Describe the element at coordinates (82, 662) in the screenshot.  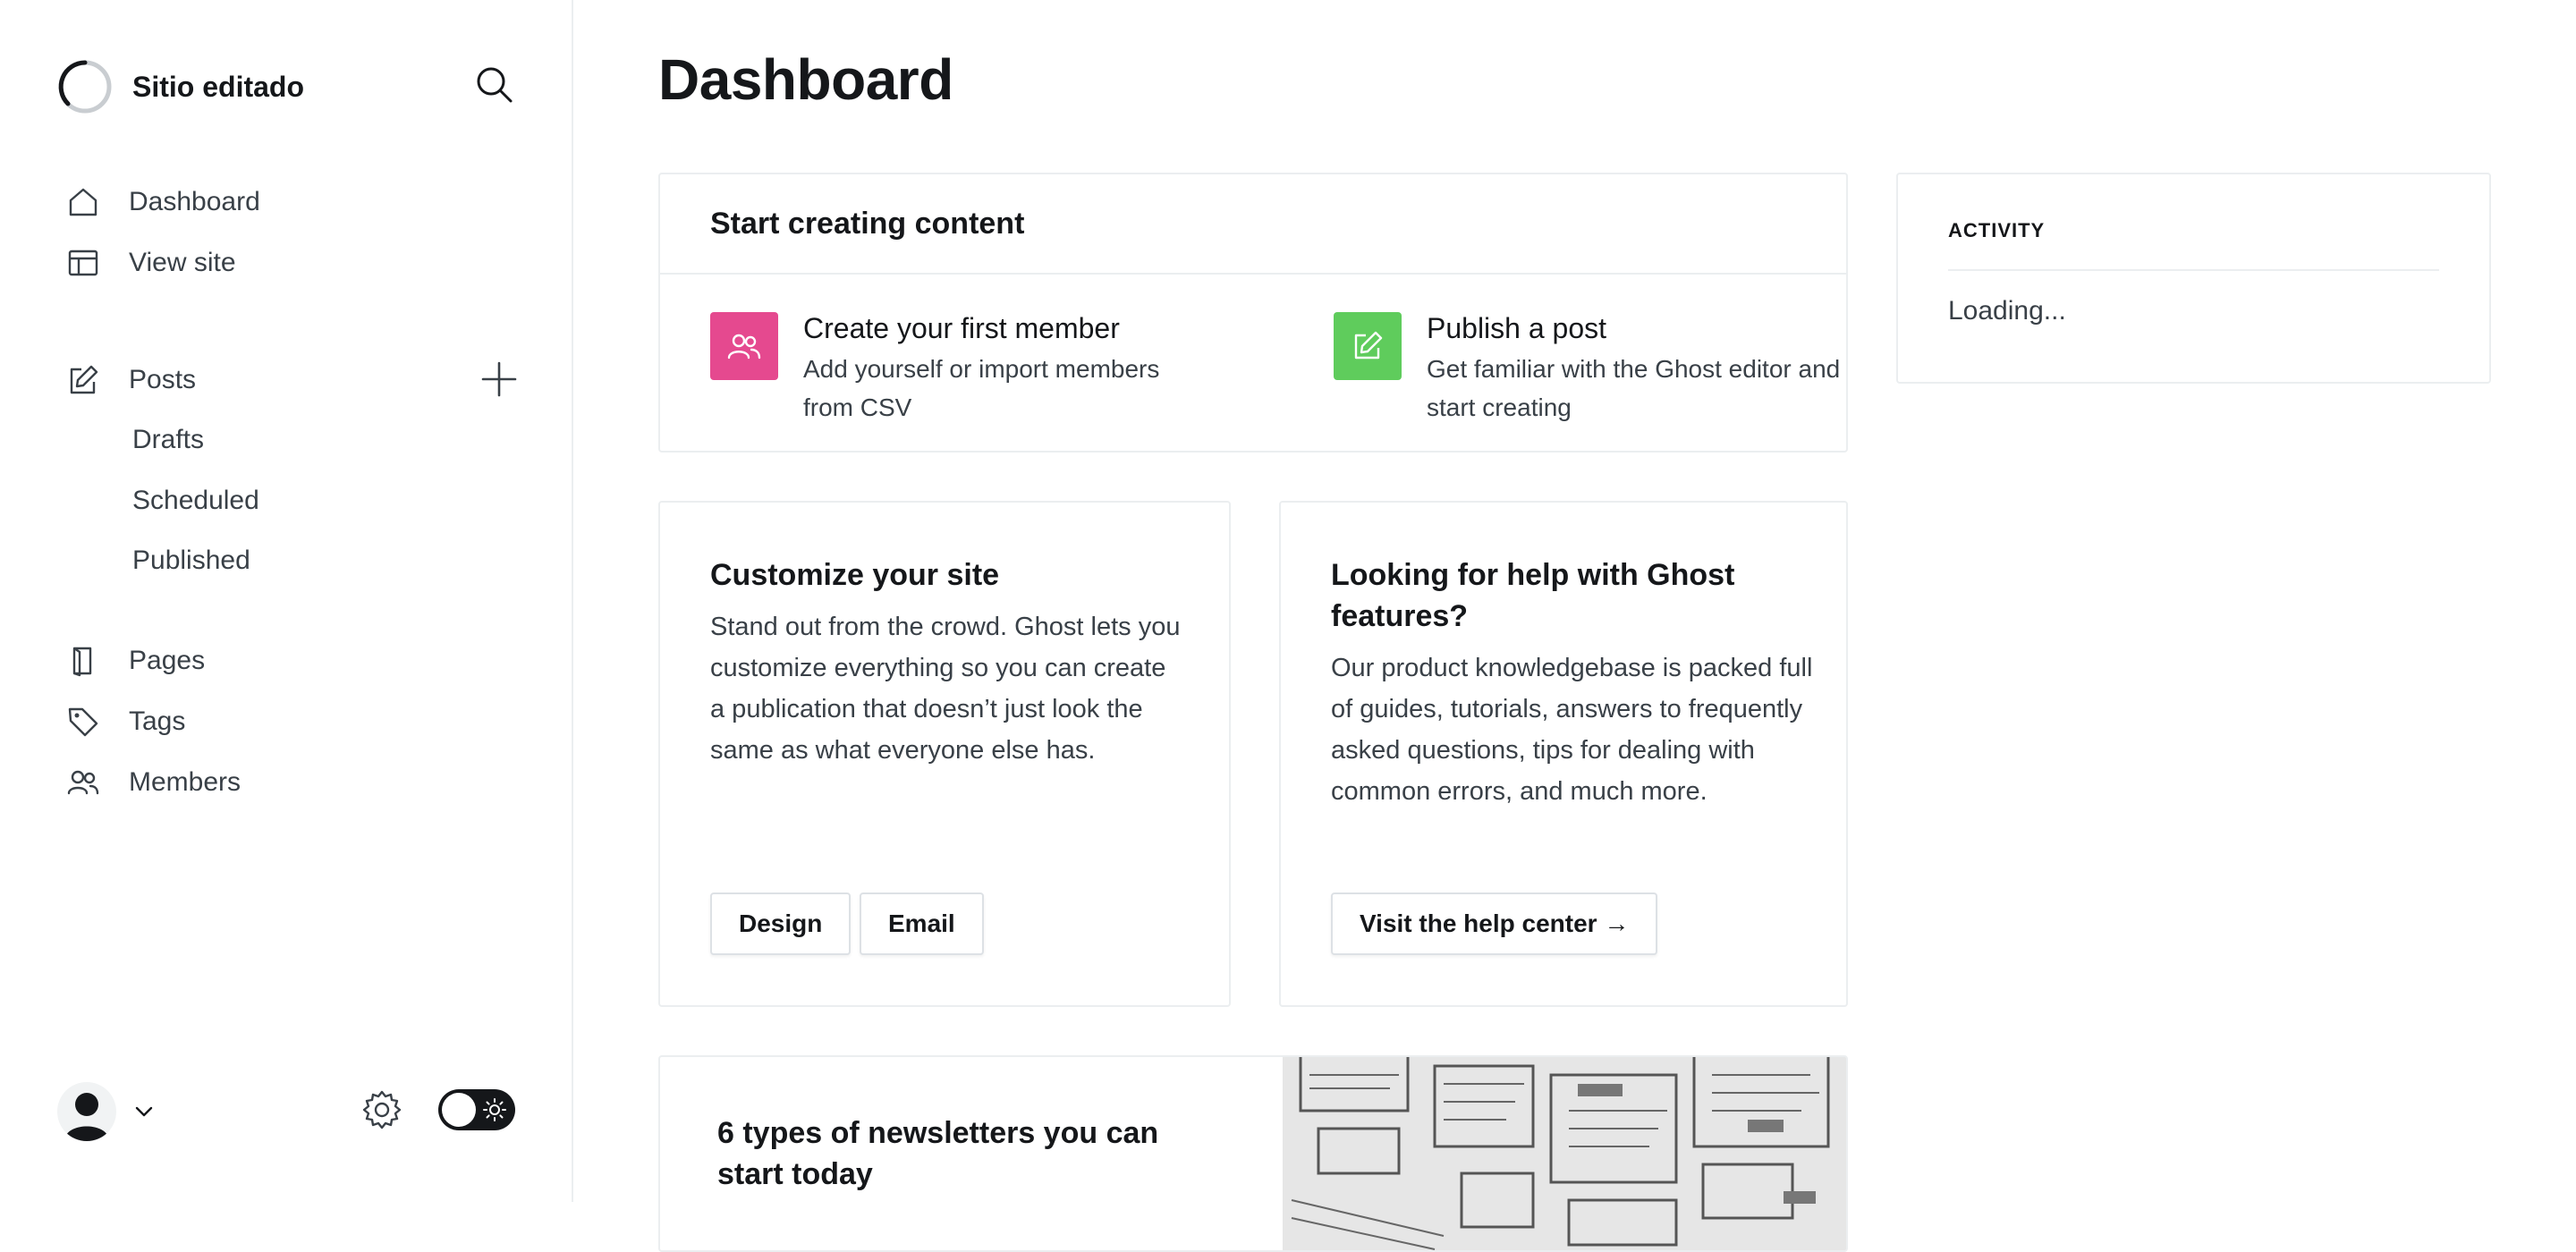
I see `page-icon` at that location.